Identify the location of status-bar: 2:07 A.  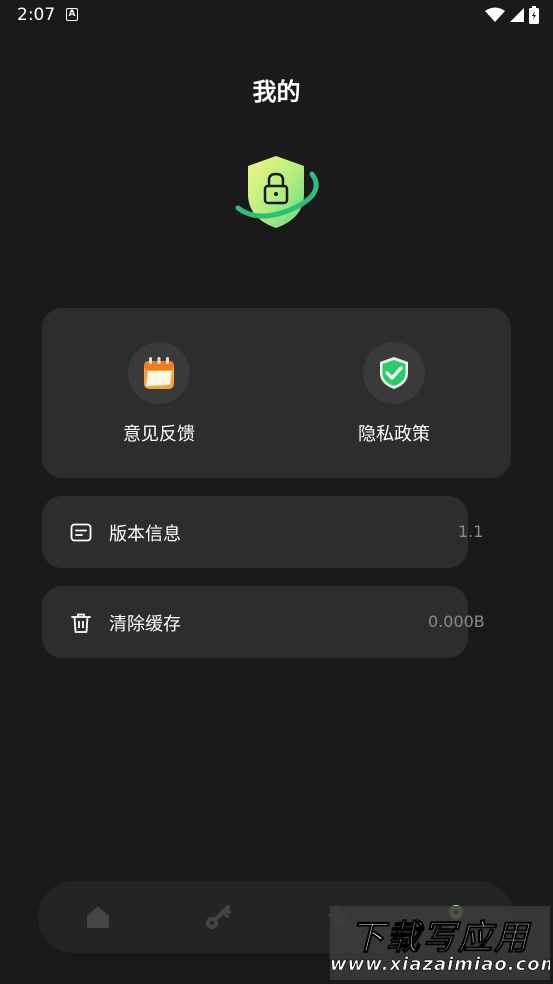
(276, 16).